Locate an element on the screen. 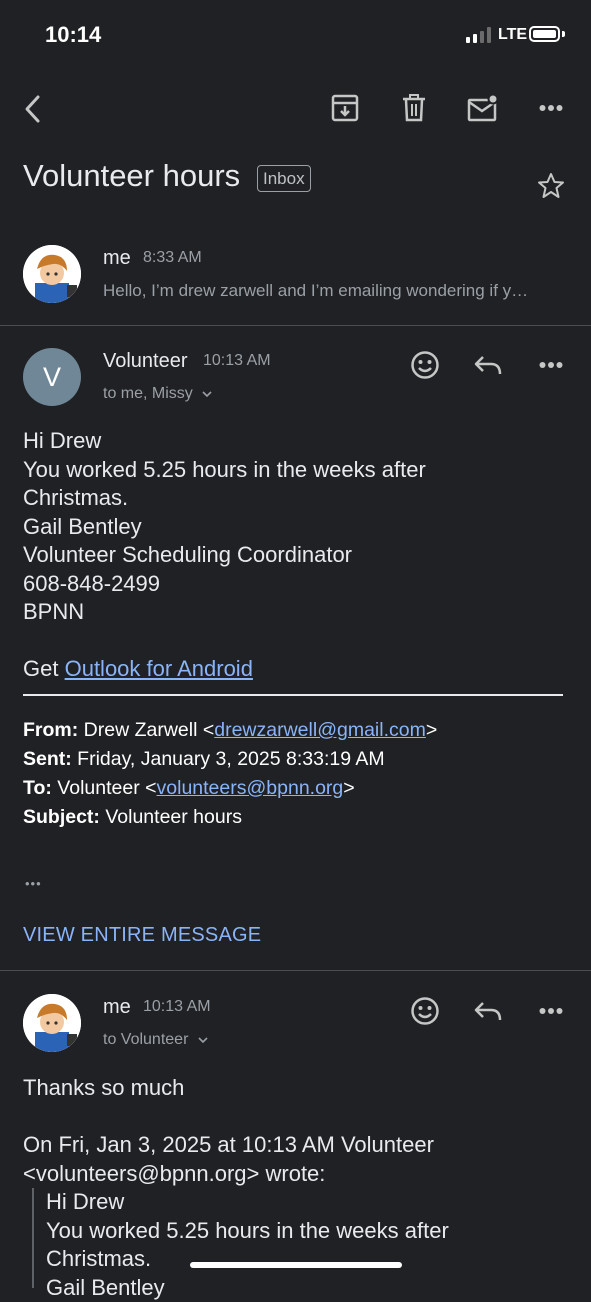 This screenshot has height=1302, width=591. body-line: Gail Bentley is located at coordinates (224, 527).